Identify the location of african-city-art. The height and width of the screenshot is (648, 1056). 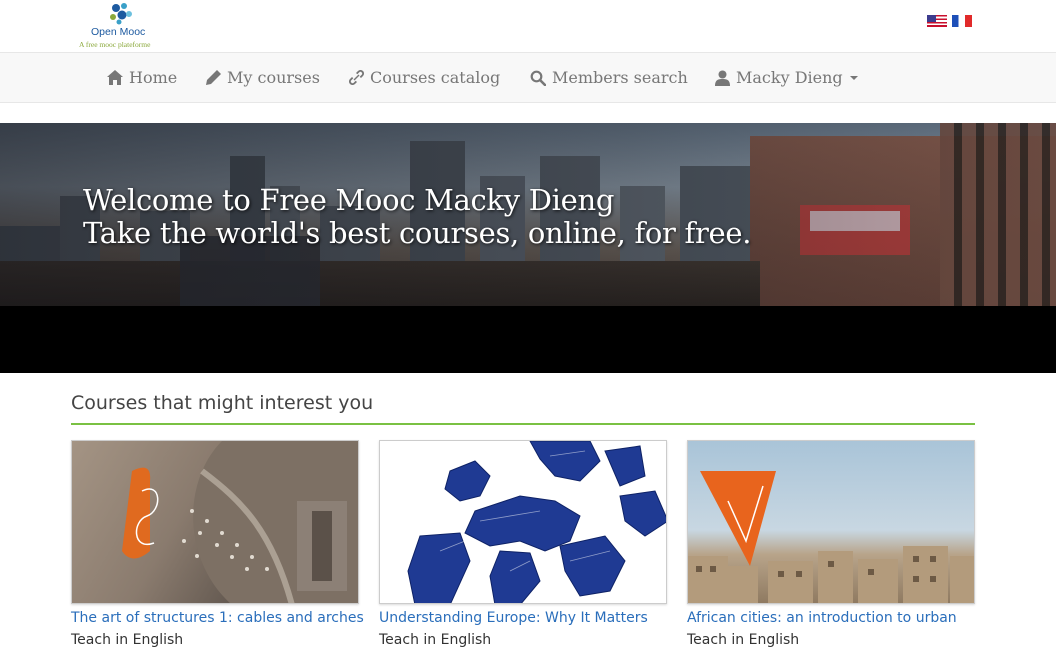
(831, 537).